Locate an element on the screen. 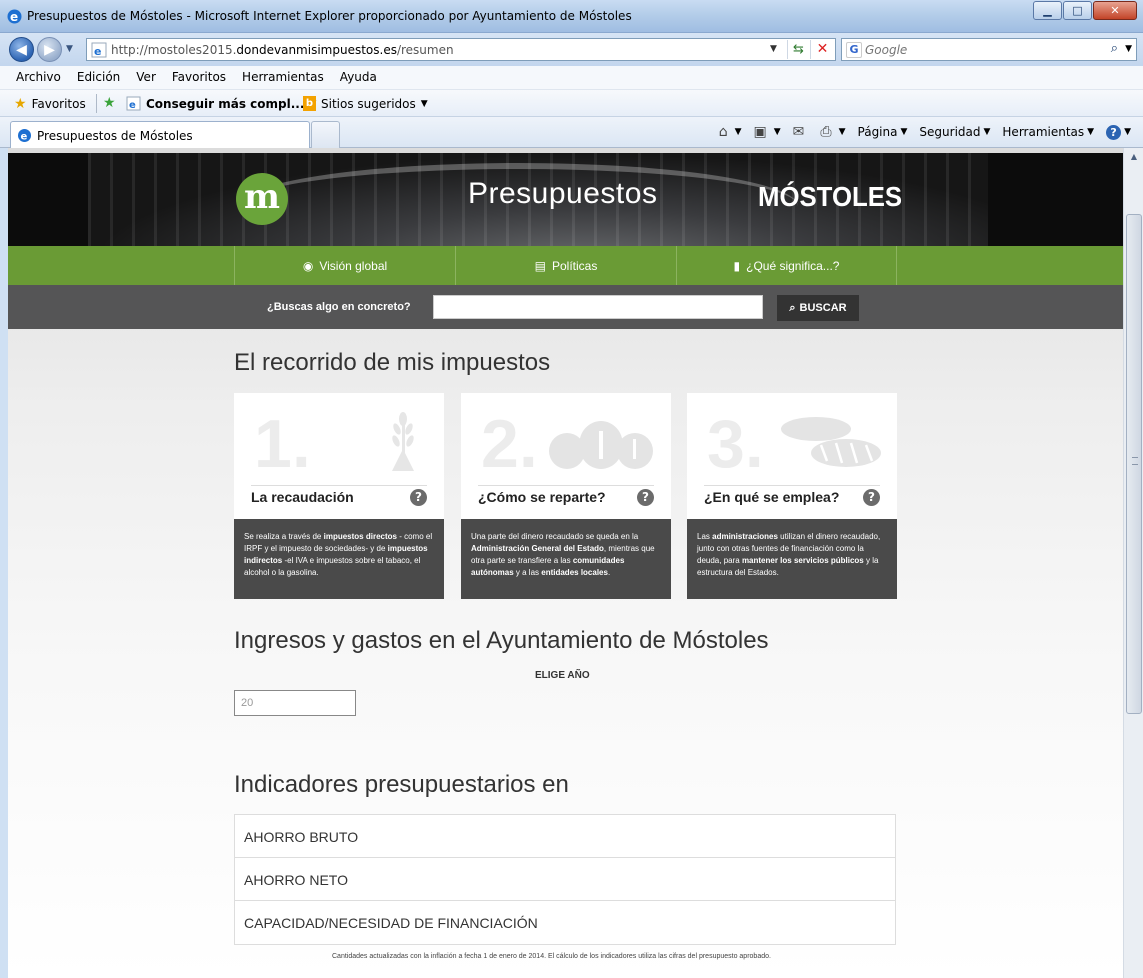  card-number: 2. is located at coordinates (509, 444).